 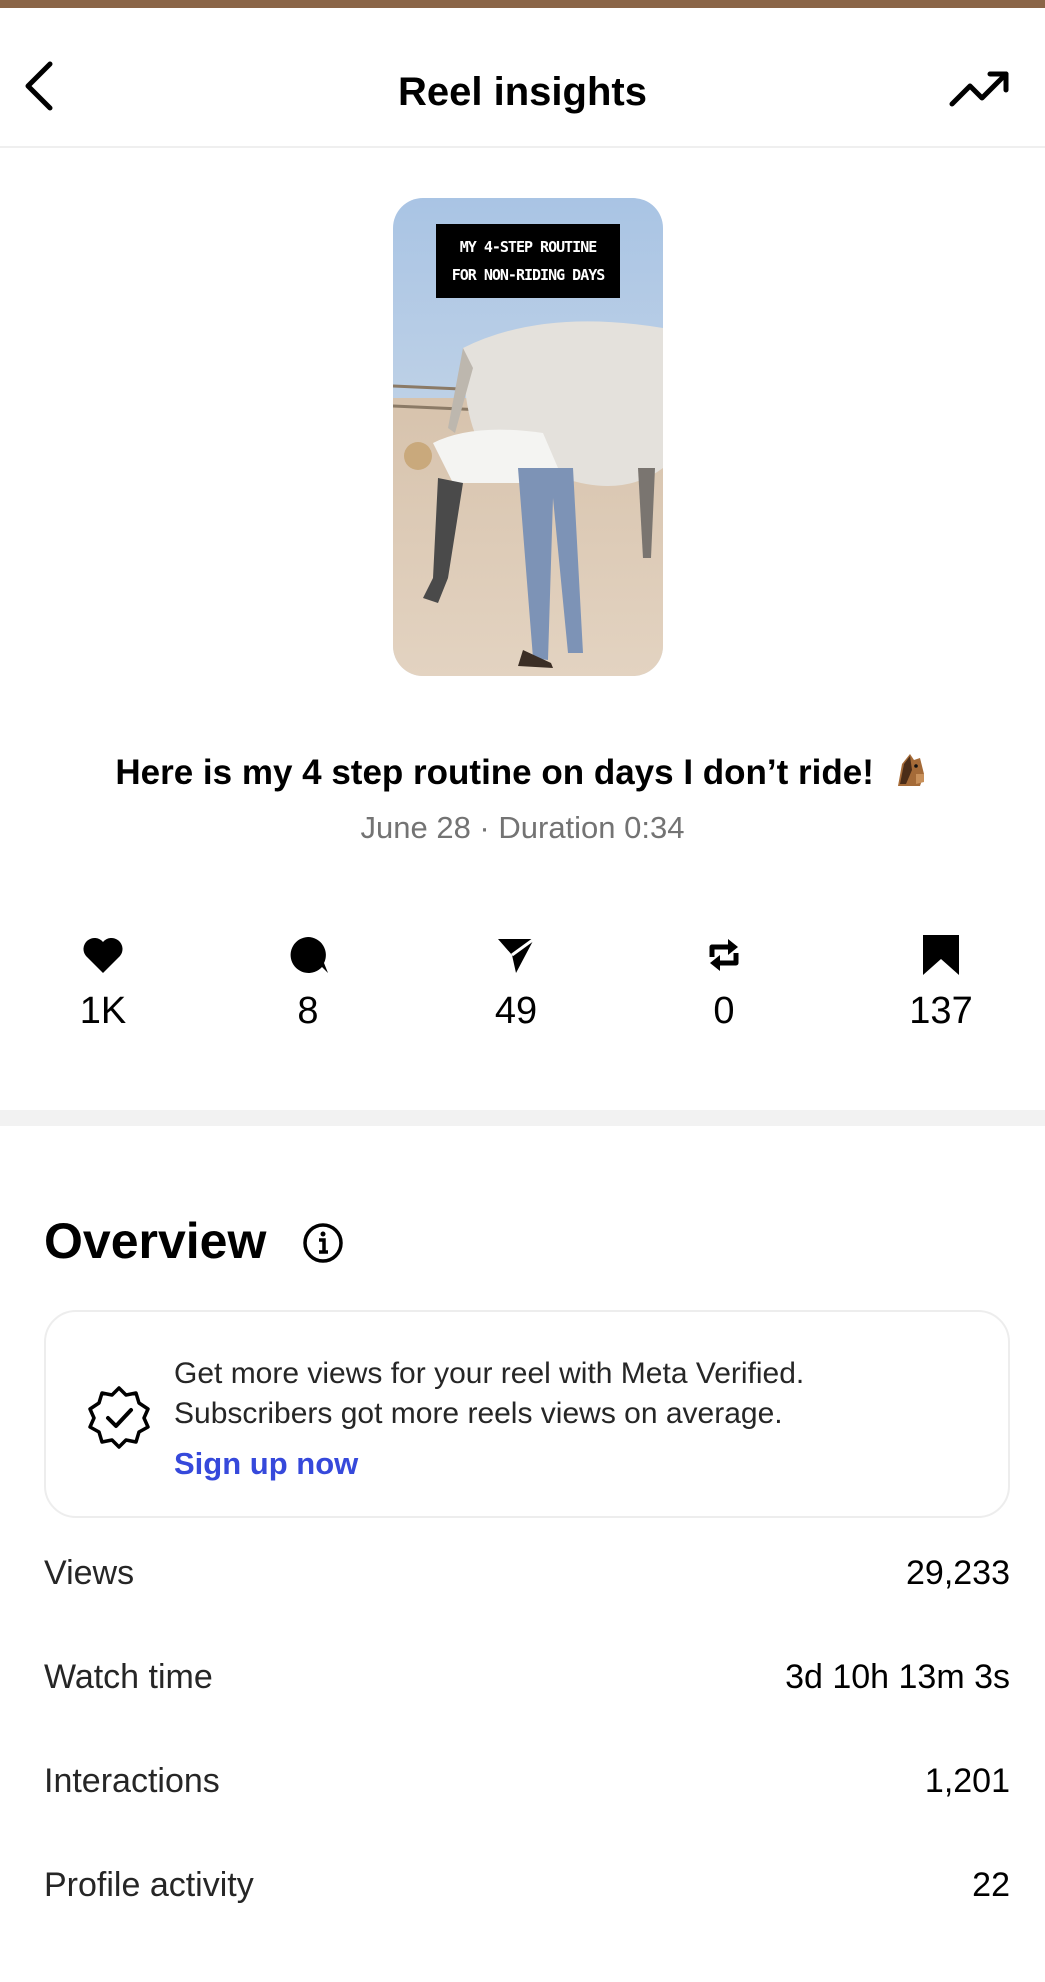 I want to click on engagement-stats: 1K 8 49 0 137, so click(x=522, y=985).